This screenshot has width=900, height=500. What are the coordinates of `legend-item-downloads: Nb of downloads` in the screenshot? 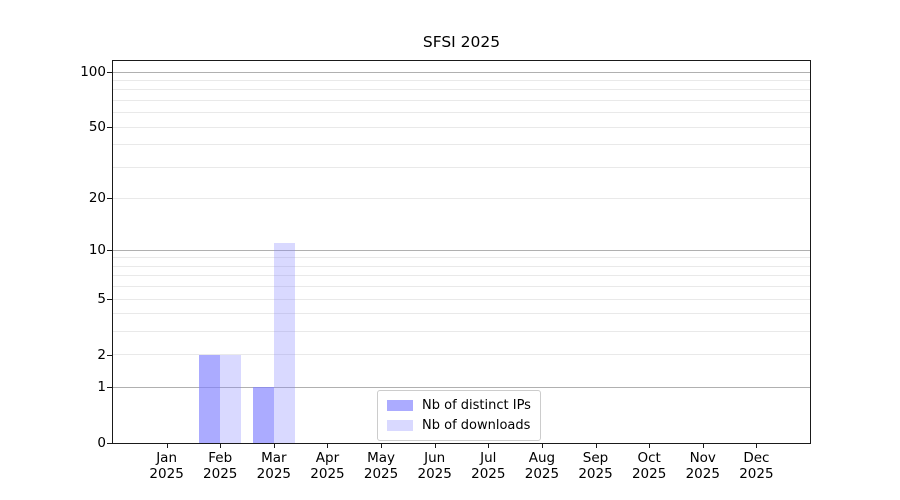 It's located at (459, 425).